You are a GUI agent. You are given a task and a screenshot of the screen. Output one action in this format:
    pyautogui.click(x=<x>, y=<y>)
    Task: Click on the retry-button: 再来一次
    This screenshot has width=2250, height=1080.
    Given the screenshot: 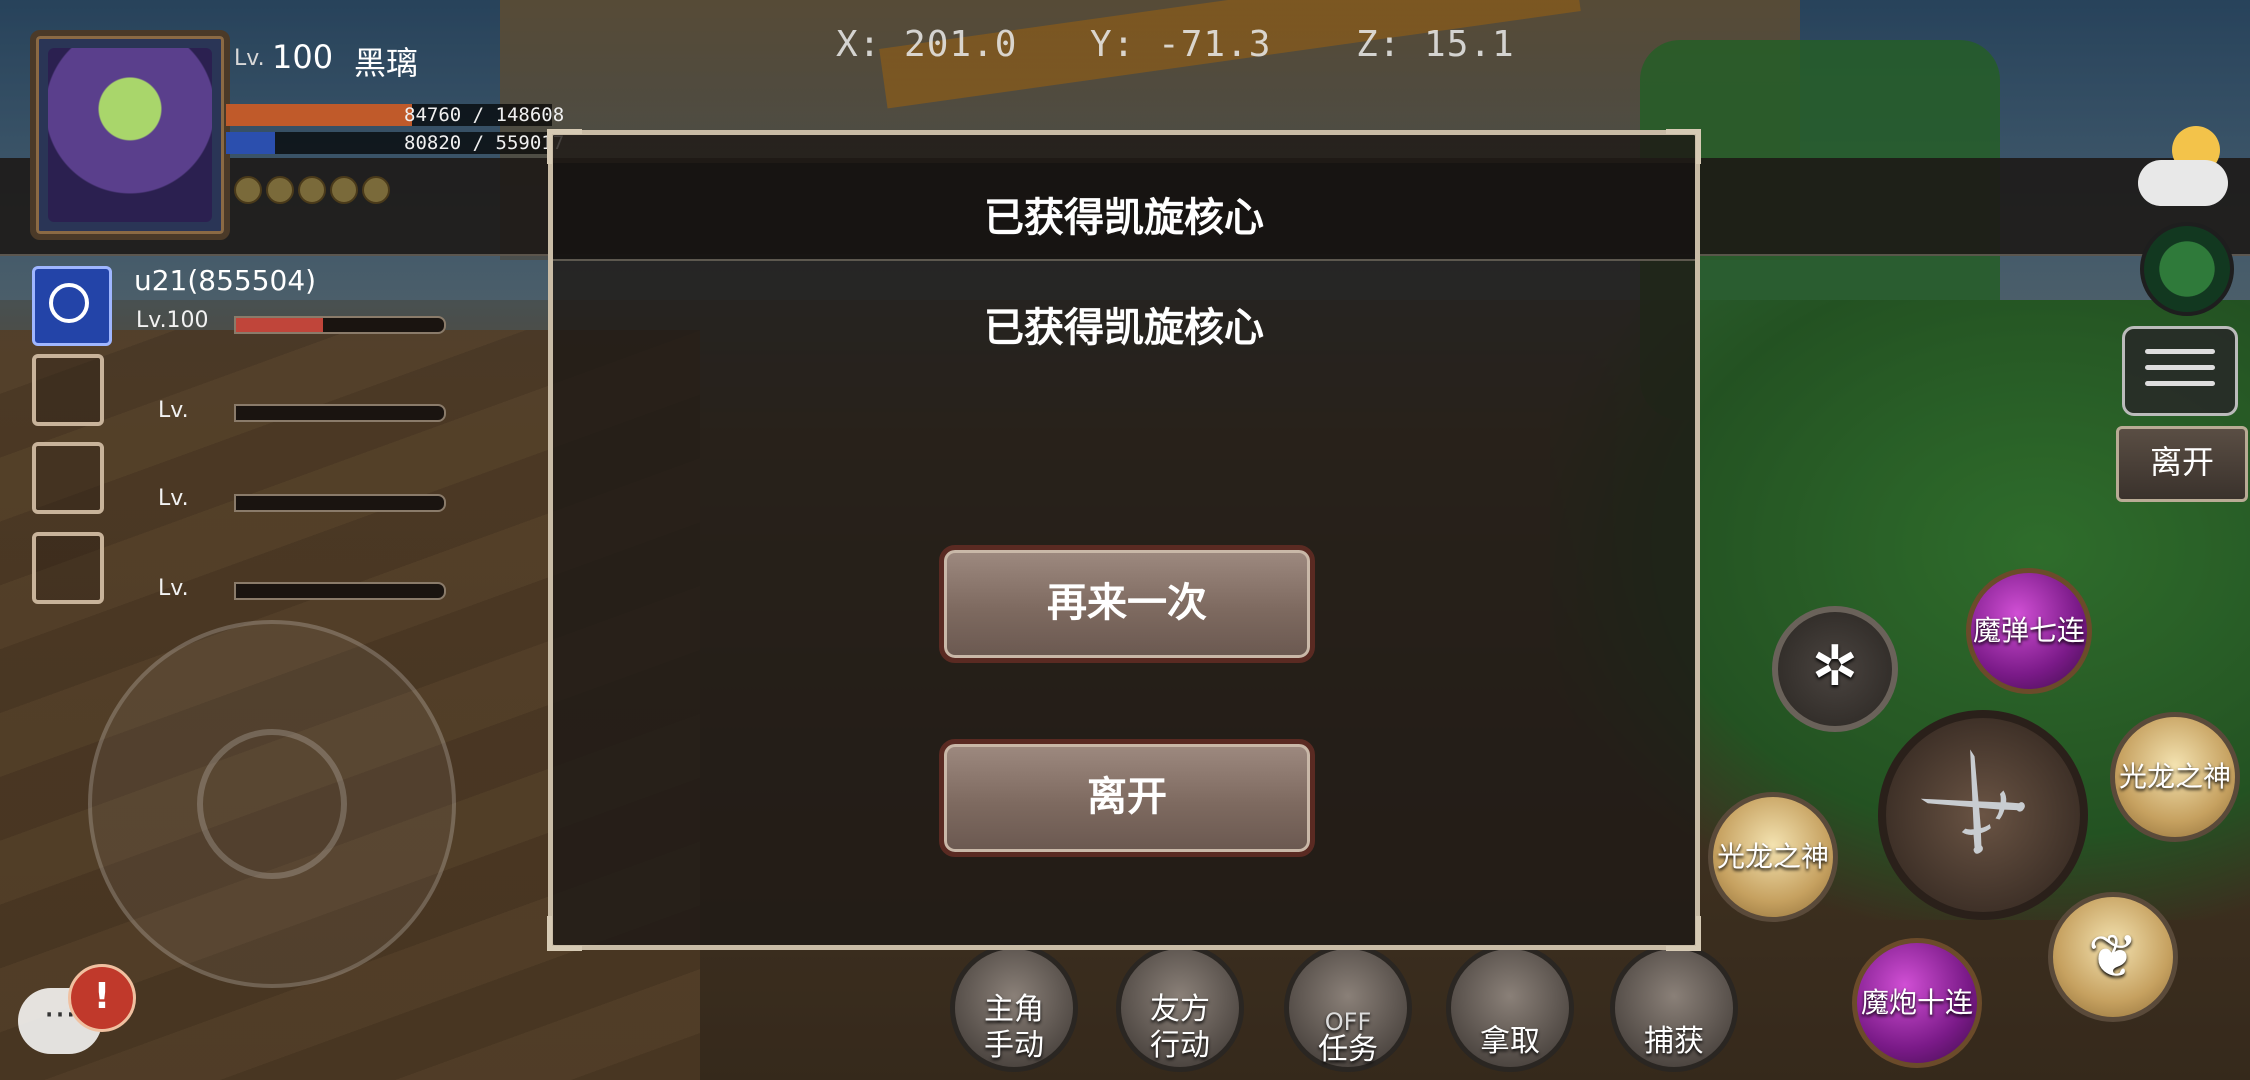 What is the action you would take?
    pyautogui.click(x=1127, y=604)
    